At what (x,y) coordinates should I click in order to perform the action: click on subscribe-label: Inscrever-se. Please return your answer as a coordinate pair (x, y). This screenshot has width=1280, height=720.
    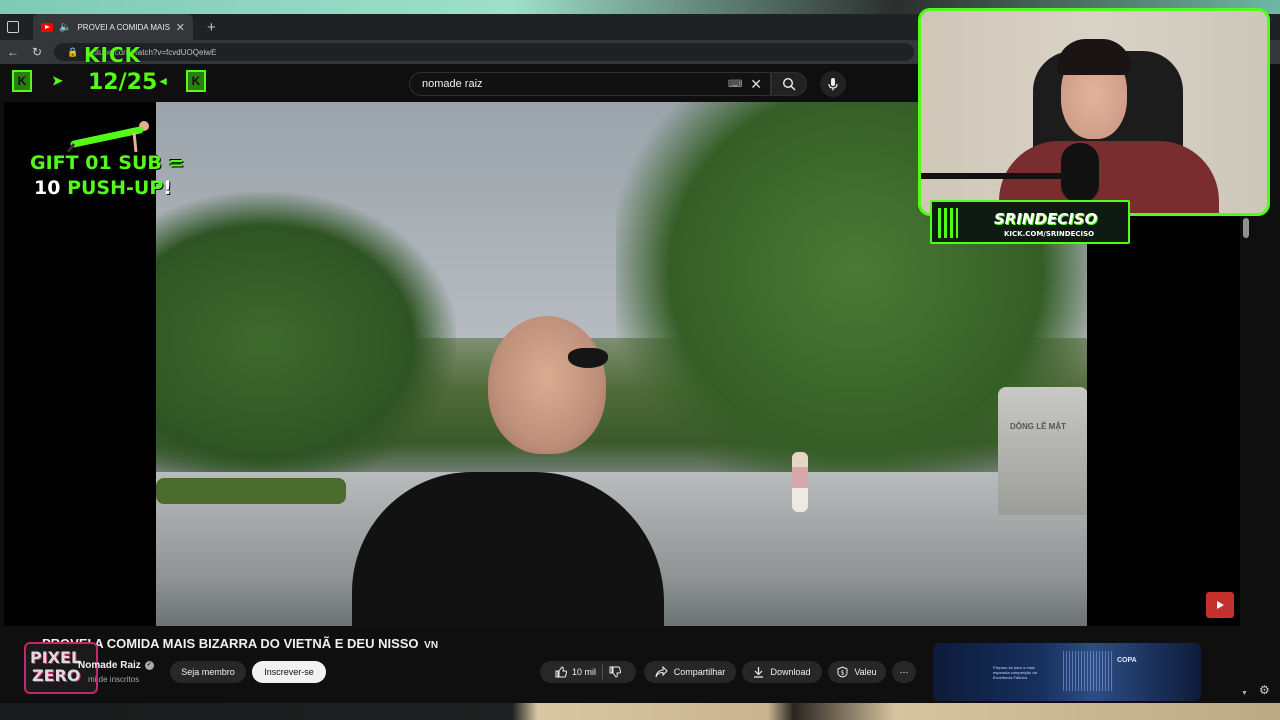
    Looking at the image, I should click on (289, 672).